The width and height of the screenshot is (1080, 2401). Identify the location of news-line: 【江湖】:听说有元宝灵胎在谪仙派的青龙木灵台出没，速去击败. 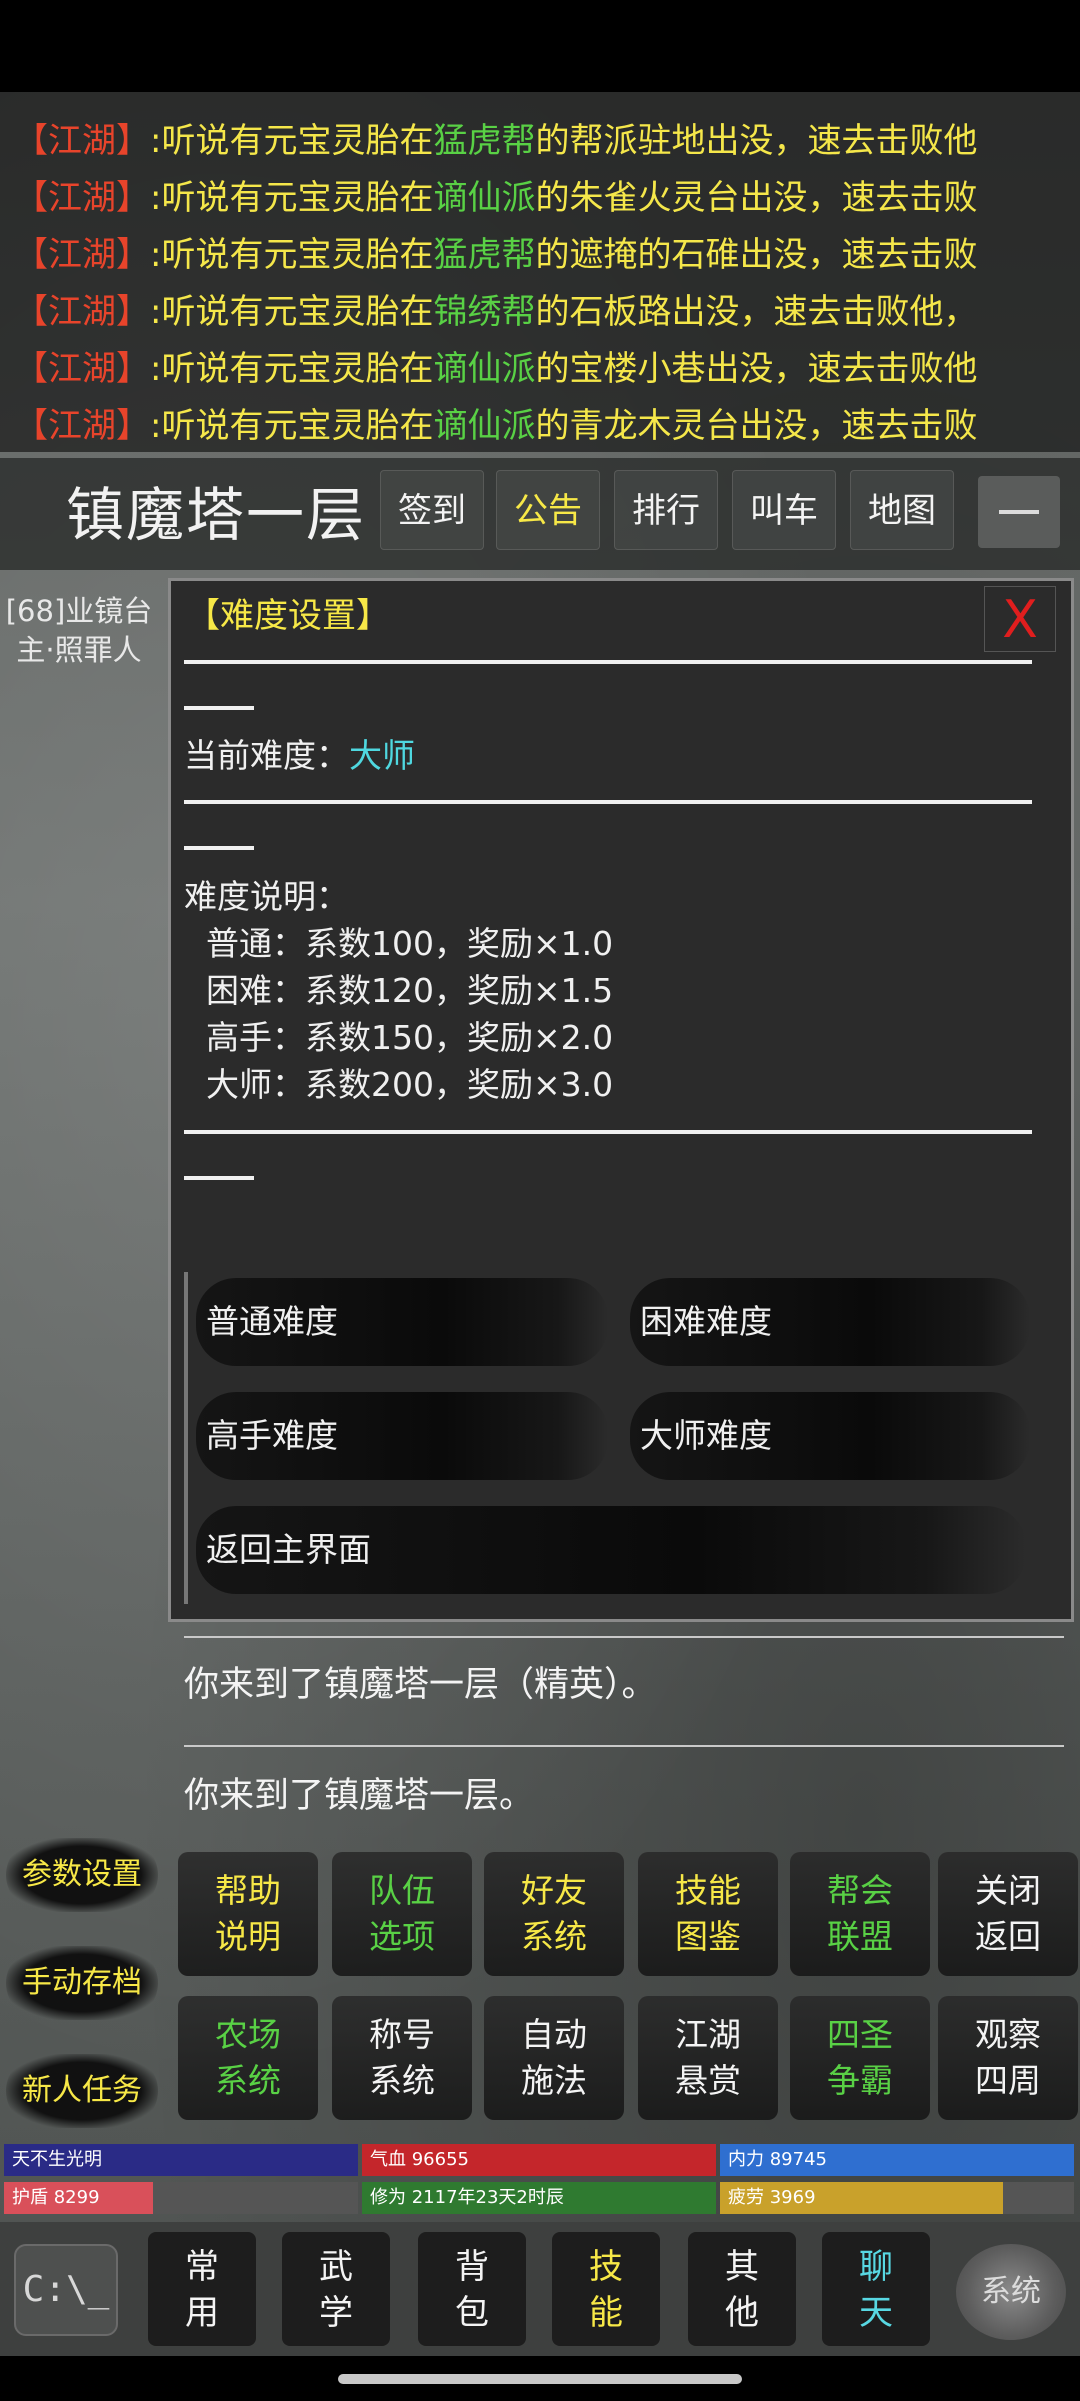
(496, 426).